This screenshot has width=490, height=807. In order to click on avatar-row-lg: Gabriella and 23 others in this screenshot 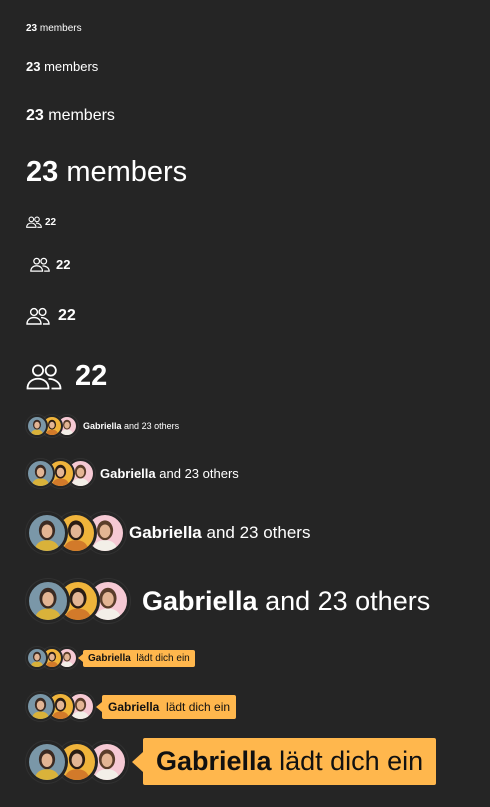, I will do `click(228, 601)`.